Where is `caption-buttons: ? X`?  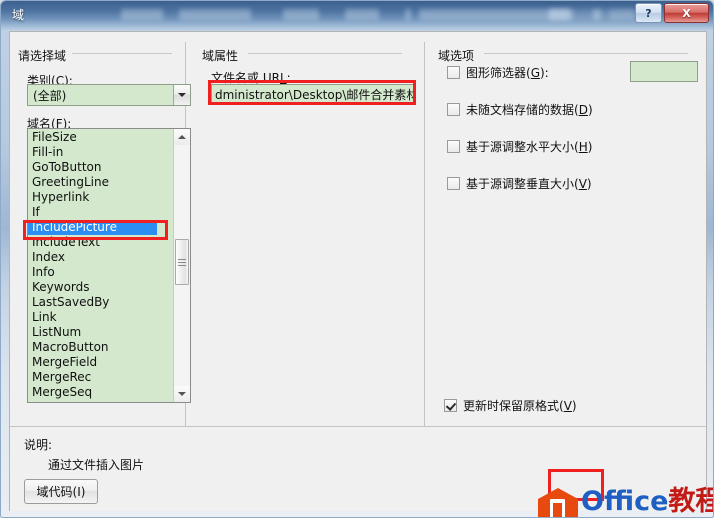
caption-buttons: ? X is located at coordinates (672, 13).